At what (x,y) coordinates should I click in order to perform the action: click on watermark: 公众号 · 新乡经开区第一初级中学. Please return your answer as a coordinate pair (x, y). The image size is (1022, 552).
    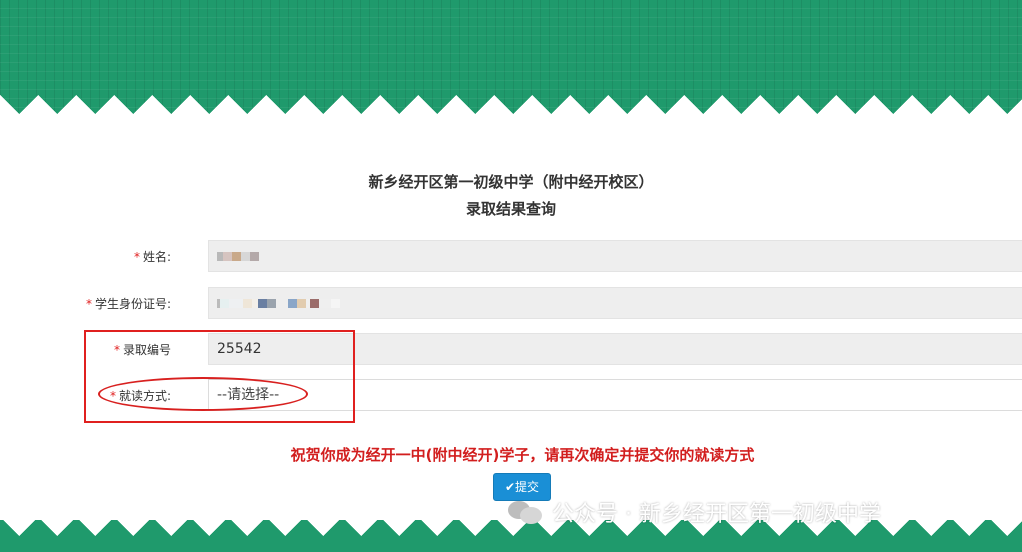
    Looking at the image, I should click on (694, 512).